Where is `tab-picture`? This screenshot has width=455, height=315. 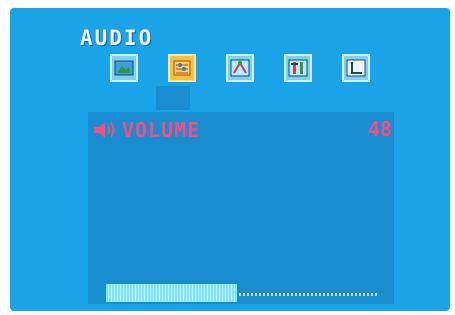
tab-picture is located at coordinates (124, 68).